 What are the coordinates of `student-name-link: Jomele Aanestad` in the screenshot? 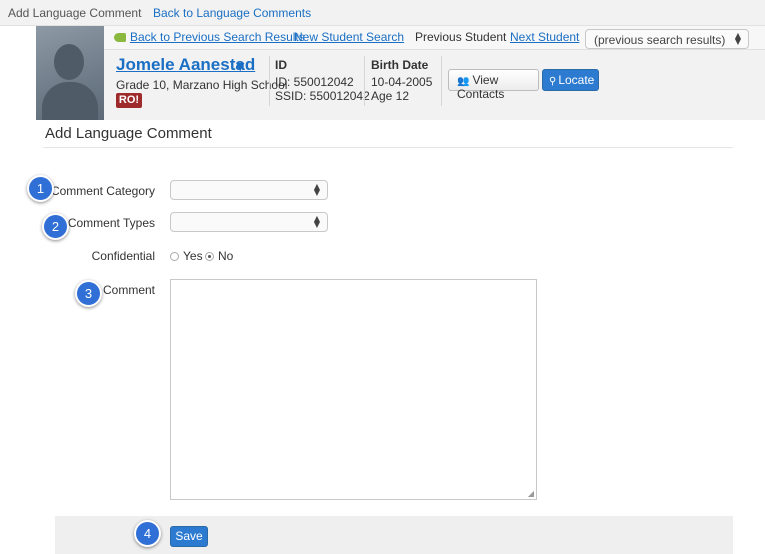 It's located at (185, 65).